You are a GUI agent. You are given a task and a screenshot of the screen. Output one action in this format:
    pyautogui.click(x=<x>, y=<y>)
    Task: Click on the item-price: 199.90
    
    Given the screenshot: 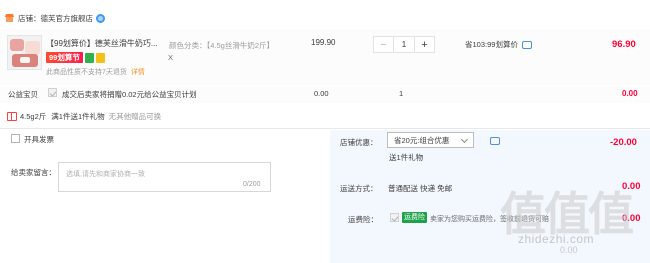 What is the action you would take?
    pyautogui.click(x=323, y=42)
    